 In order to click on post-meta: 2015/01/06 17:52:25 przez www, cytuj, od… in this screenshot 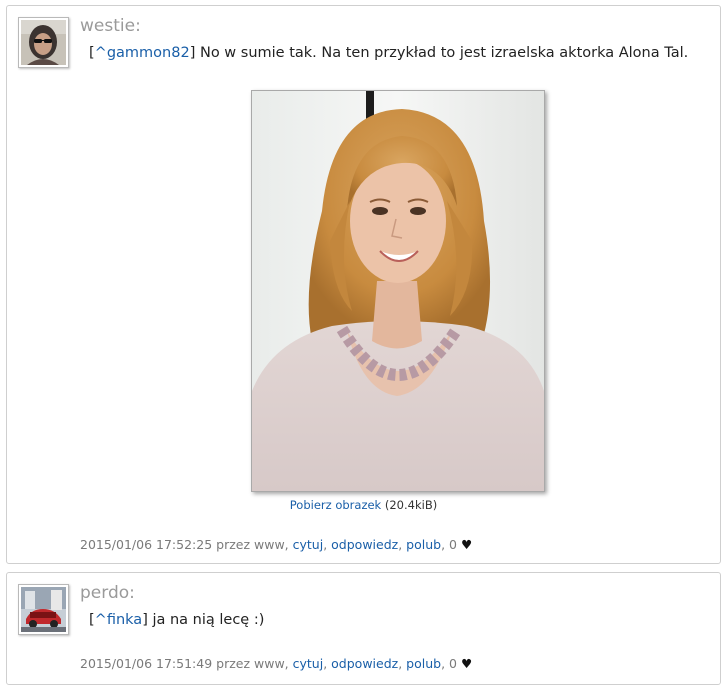, I will do `click(276, 544)`.